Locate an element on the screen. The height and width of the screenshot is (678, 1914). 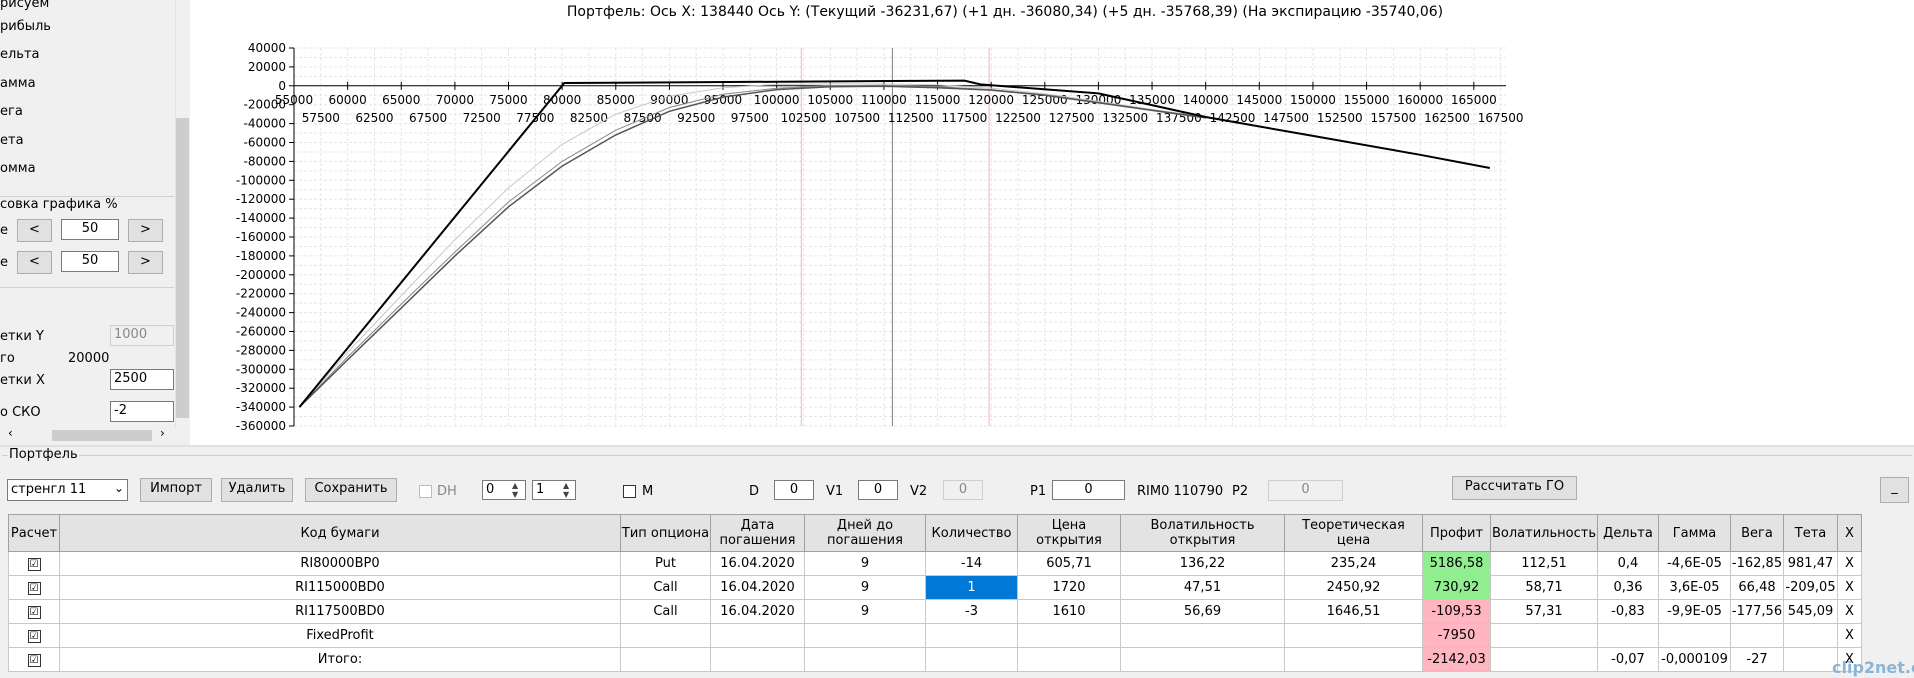
option-theta: ета is located at coordinates (12, 140).